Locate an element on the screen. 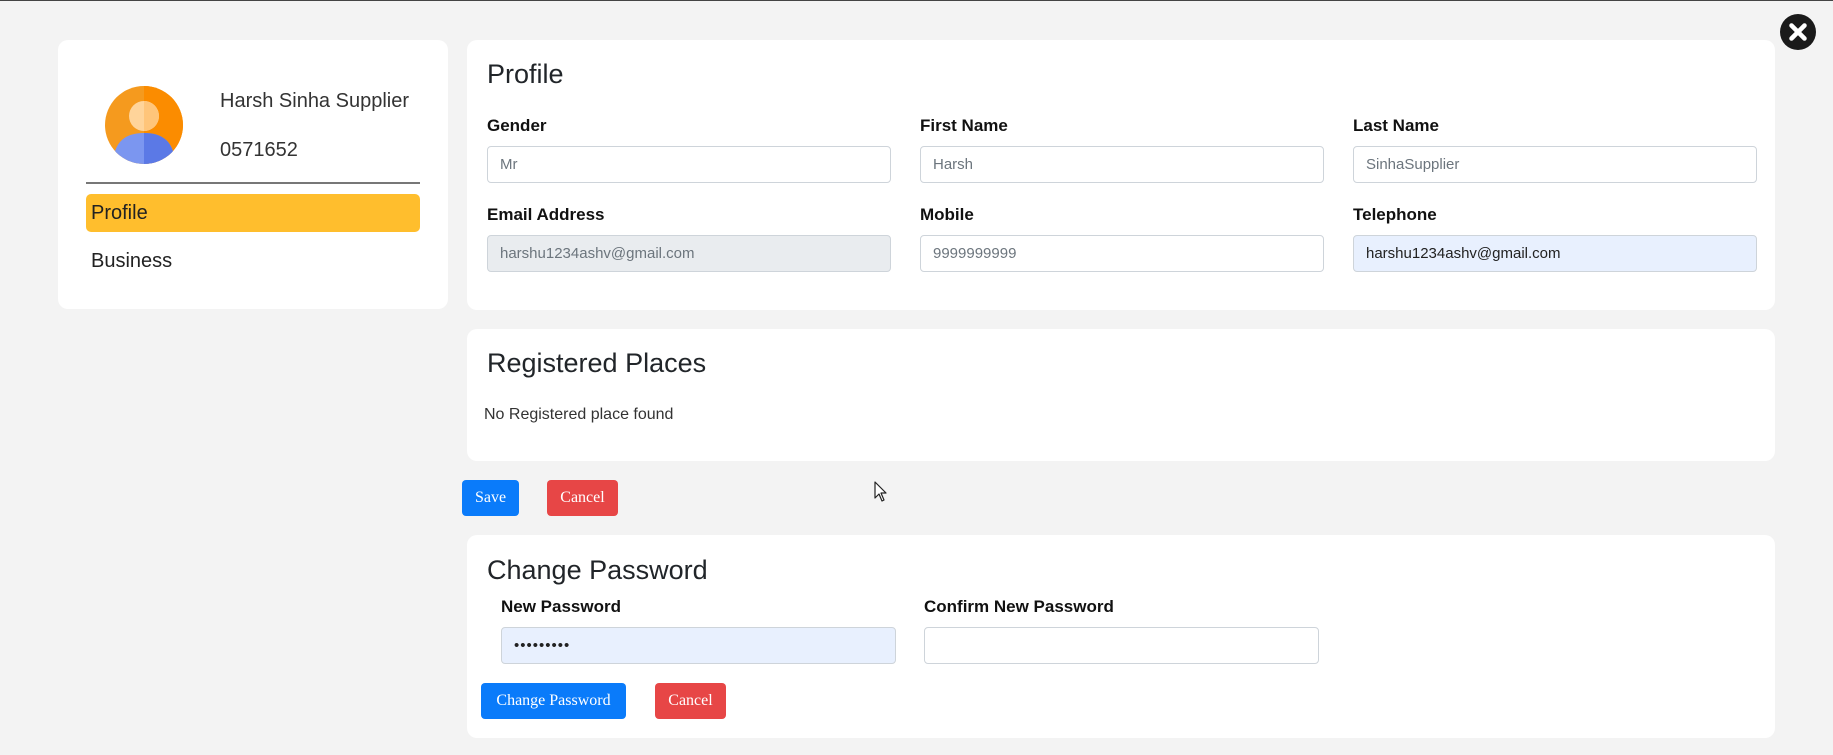  close-button is located at coordinates (1798, 32).